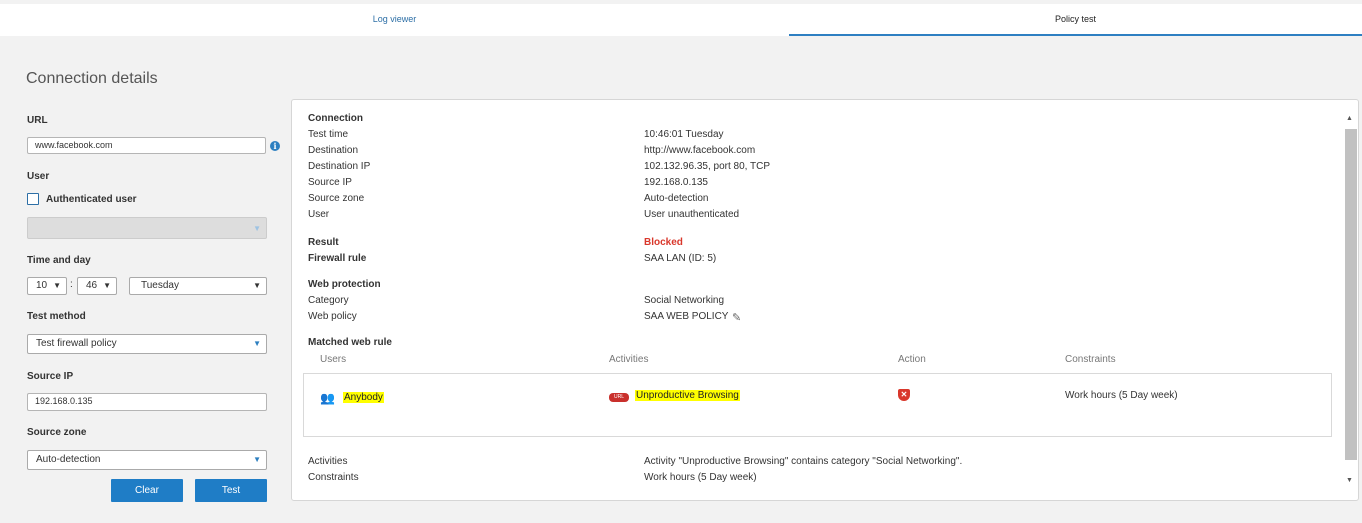 The height and width of the screenshot is (523, 1362). I want to click on test-time-label: Test time, so click(328, 134).